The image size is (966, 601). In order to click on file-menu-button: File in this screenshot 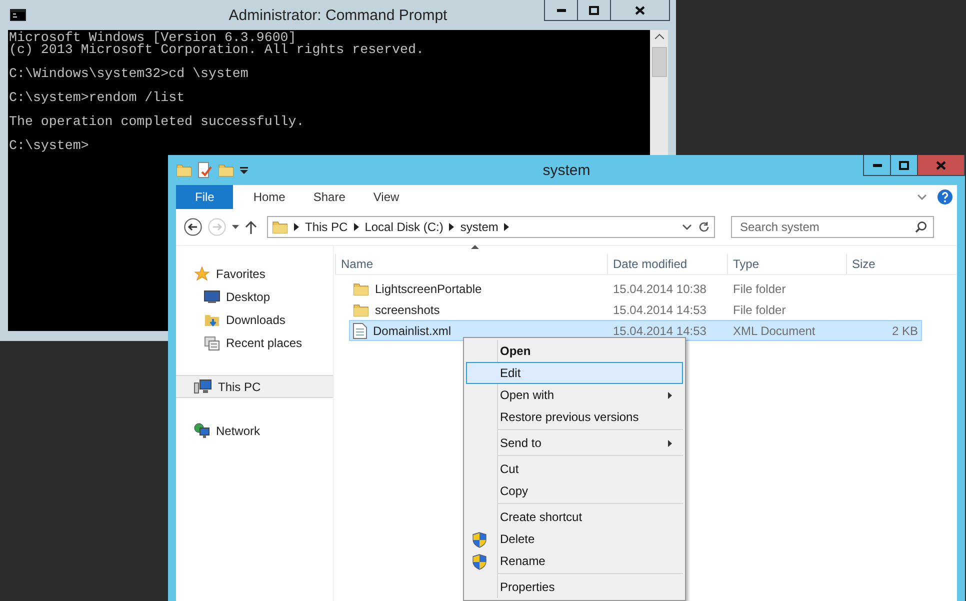, I will do `click(205, 197)`.